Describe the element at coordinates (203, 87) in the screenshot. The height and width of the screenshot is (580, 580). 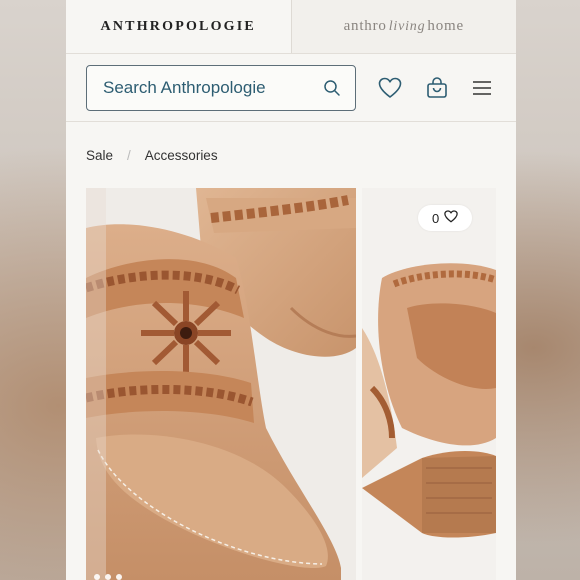
I see `search-input` at that location.